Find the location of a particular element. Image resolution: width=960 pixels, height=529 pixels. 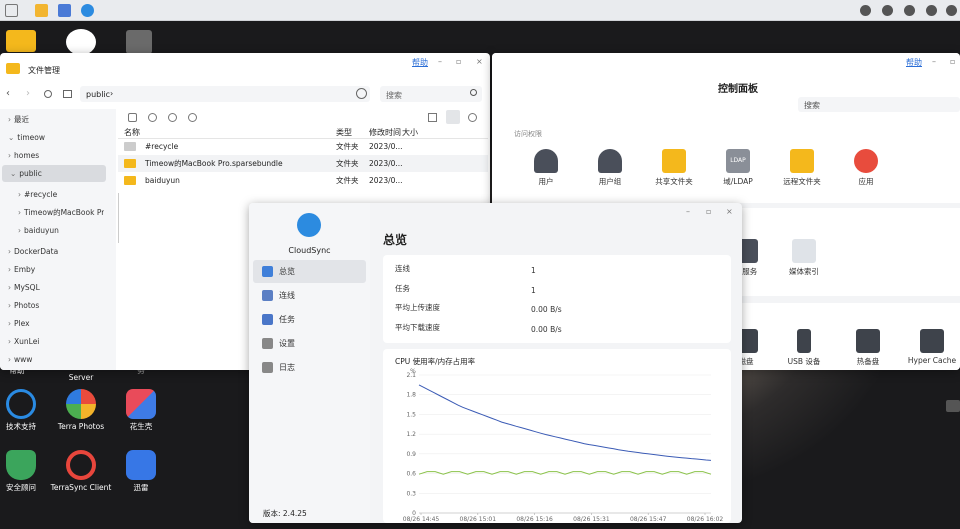

list-view-icon is located at coordinates (453, 117).